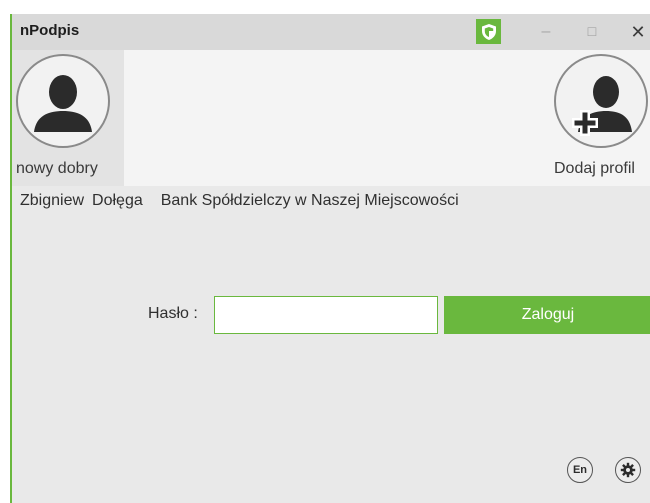  I want to click on add-profile-avatar, so click(601, 101).